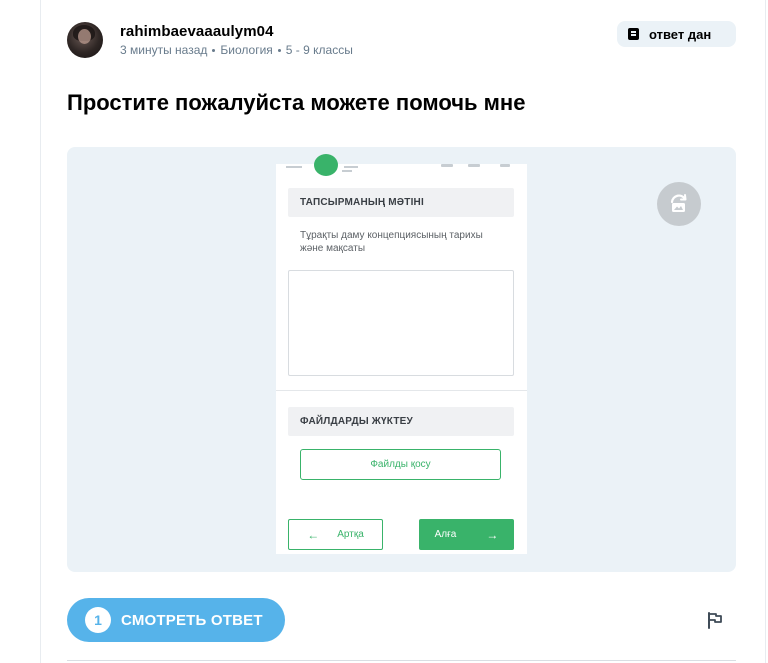 This screenshot has width=768, height=663. I want to click on view-answer-button: 1 СМОТРЕТЬ ОТВЕТ, so click(176, 620).